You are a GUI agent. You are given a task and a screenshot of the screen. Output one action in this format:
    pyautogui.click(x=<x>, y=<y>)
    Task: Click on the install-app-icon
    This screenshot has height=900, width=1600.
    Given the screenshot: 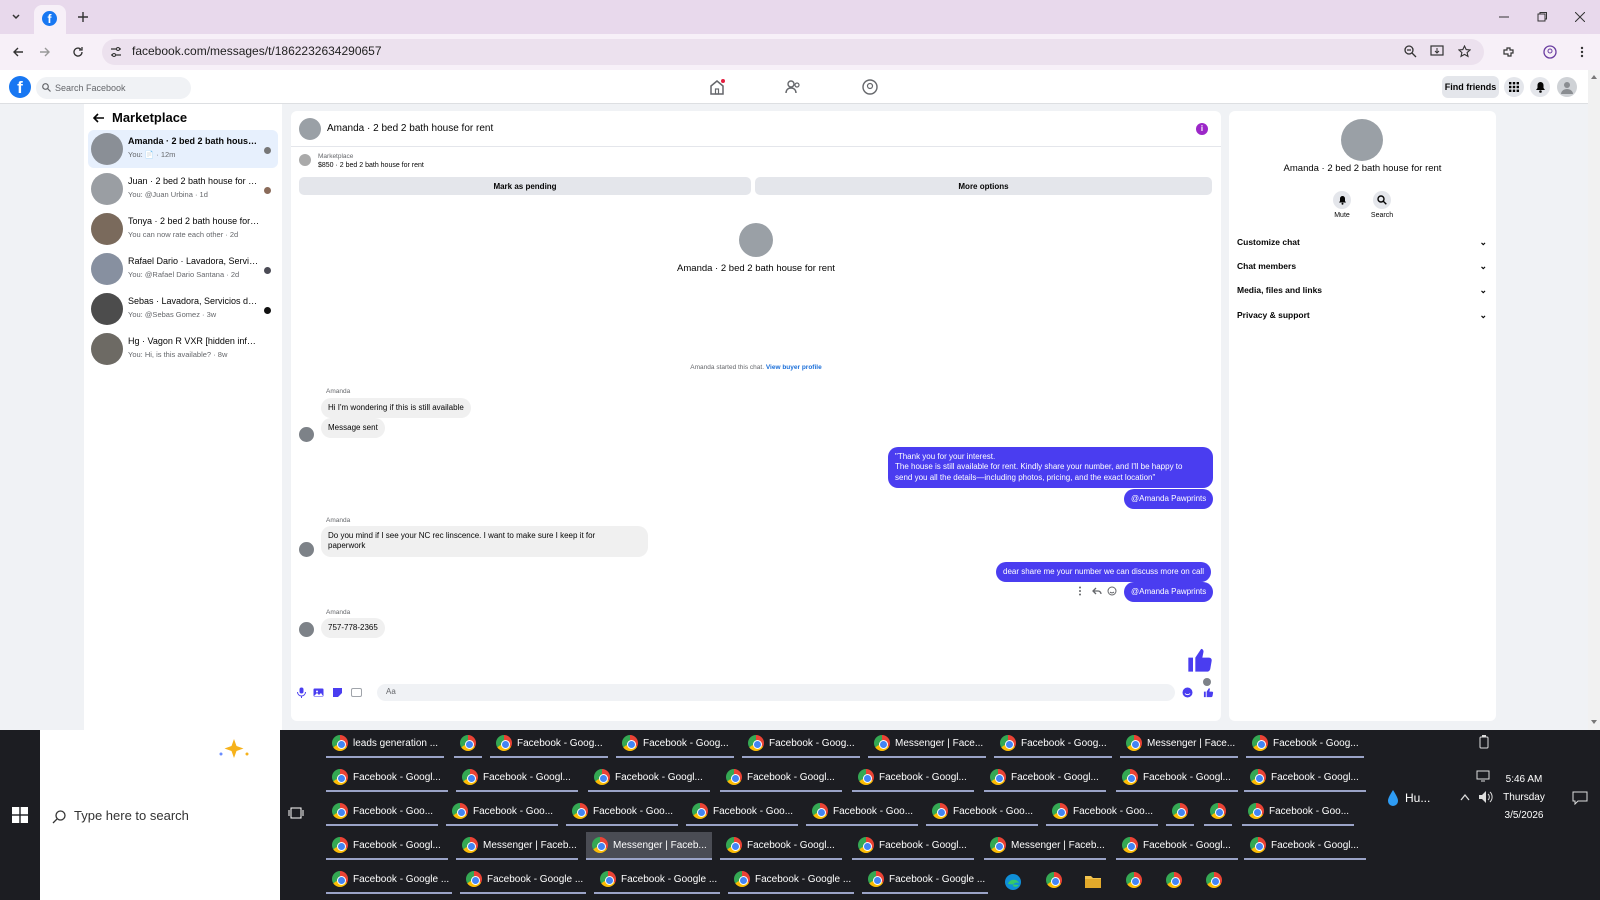 What is the action you would take?
    pyautogui.click(x=1437, y=51)
    